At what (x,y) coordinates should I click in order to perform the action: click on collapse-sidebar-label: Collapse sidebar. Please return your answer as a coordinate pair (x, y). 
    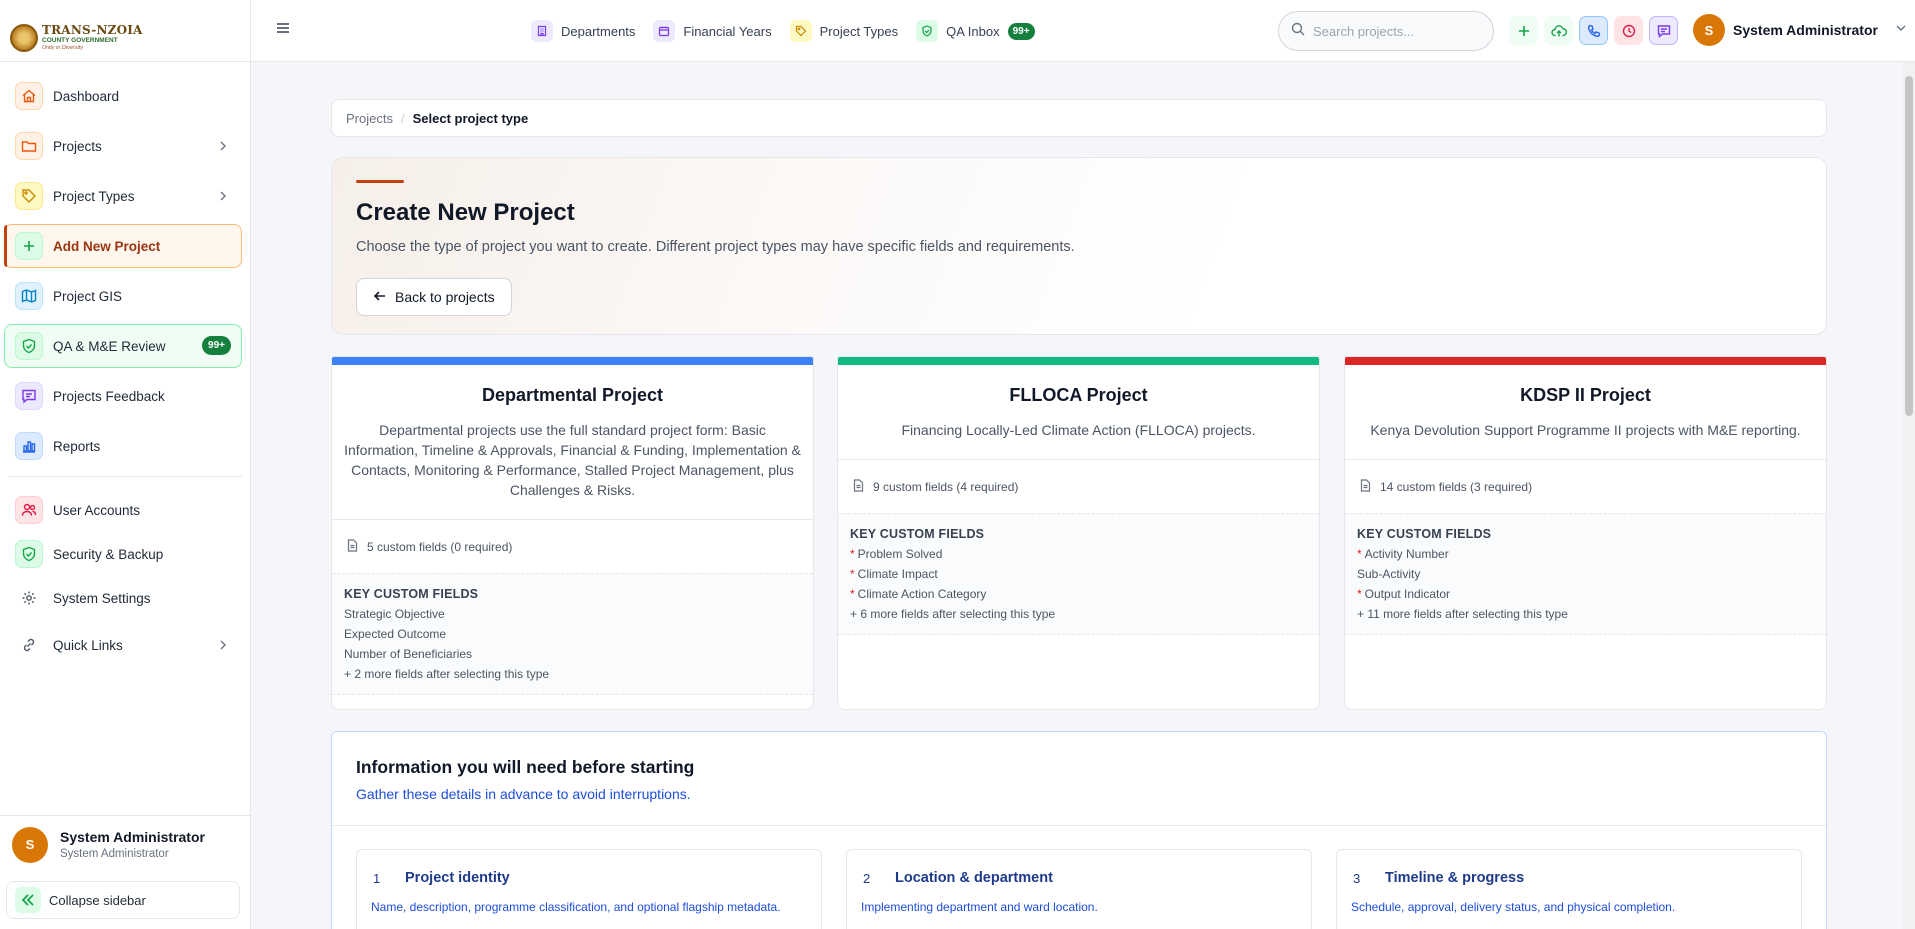
    Looking at the image, I should click on (97, 900).